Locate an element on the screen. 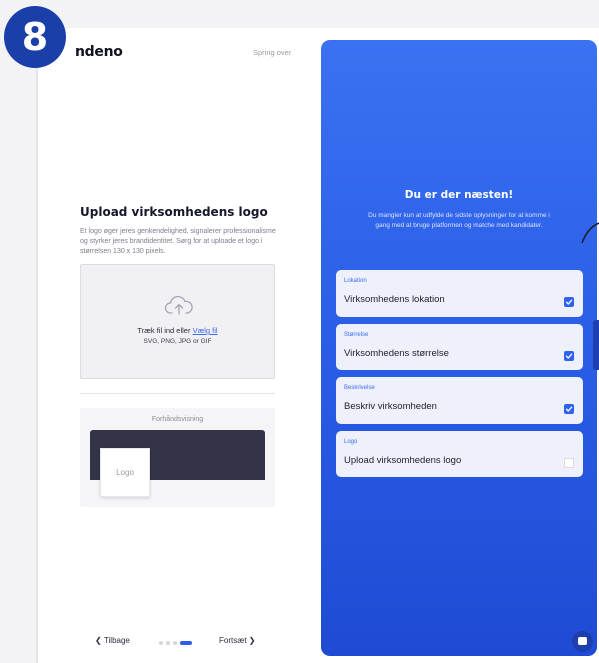  card-label: Størrelse is located at coordinates (356, 335).